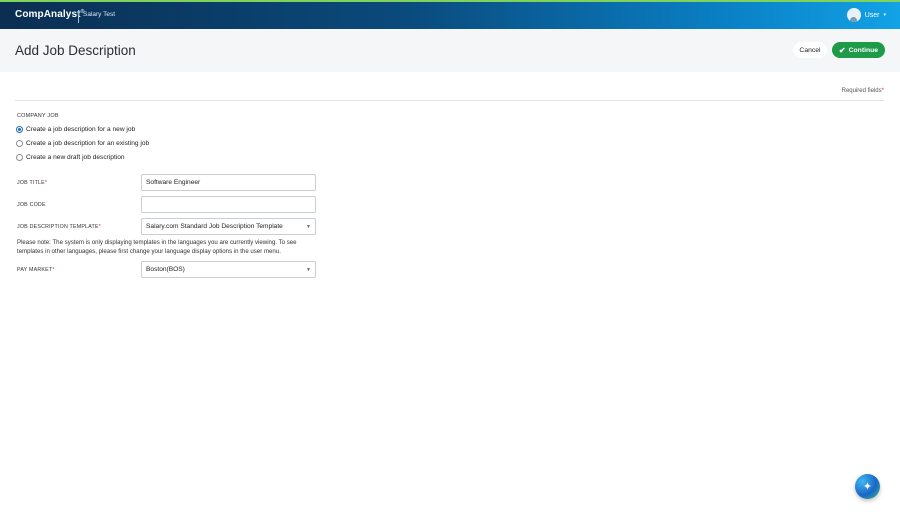 This screenshot has width=900, height=531. I want to click on radio-new-job: Create a job description for a new job, so click(75, 129).